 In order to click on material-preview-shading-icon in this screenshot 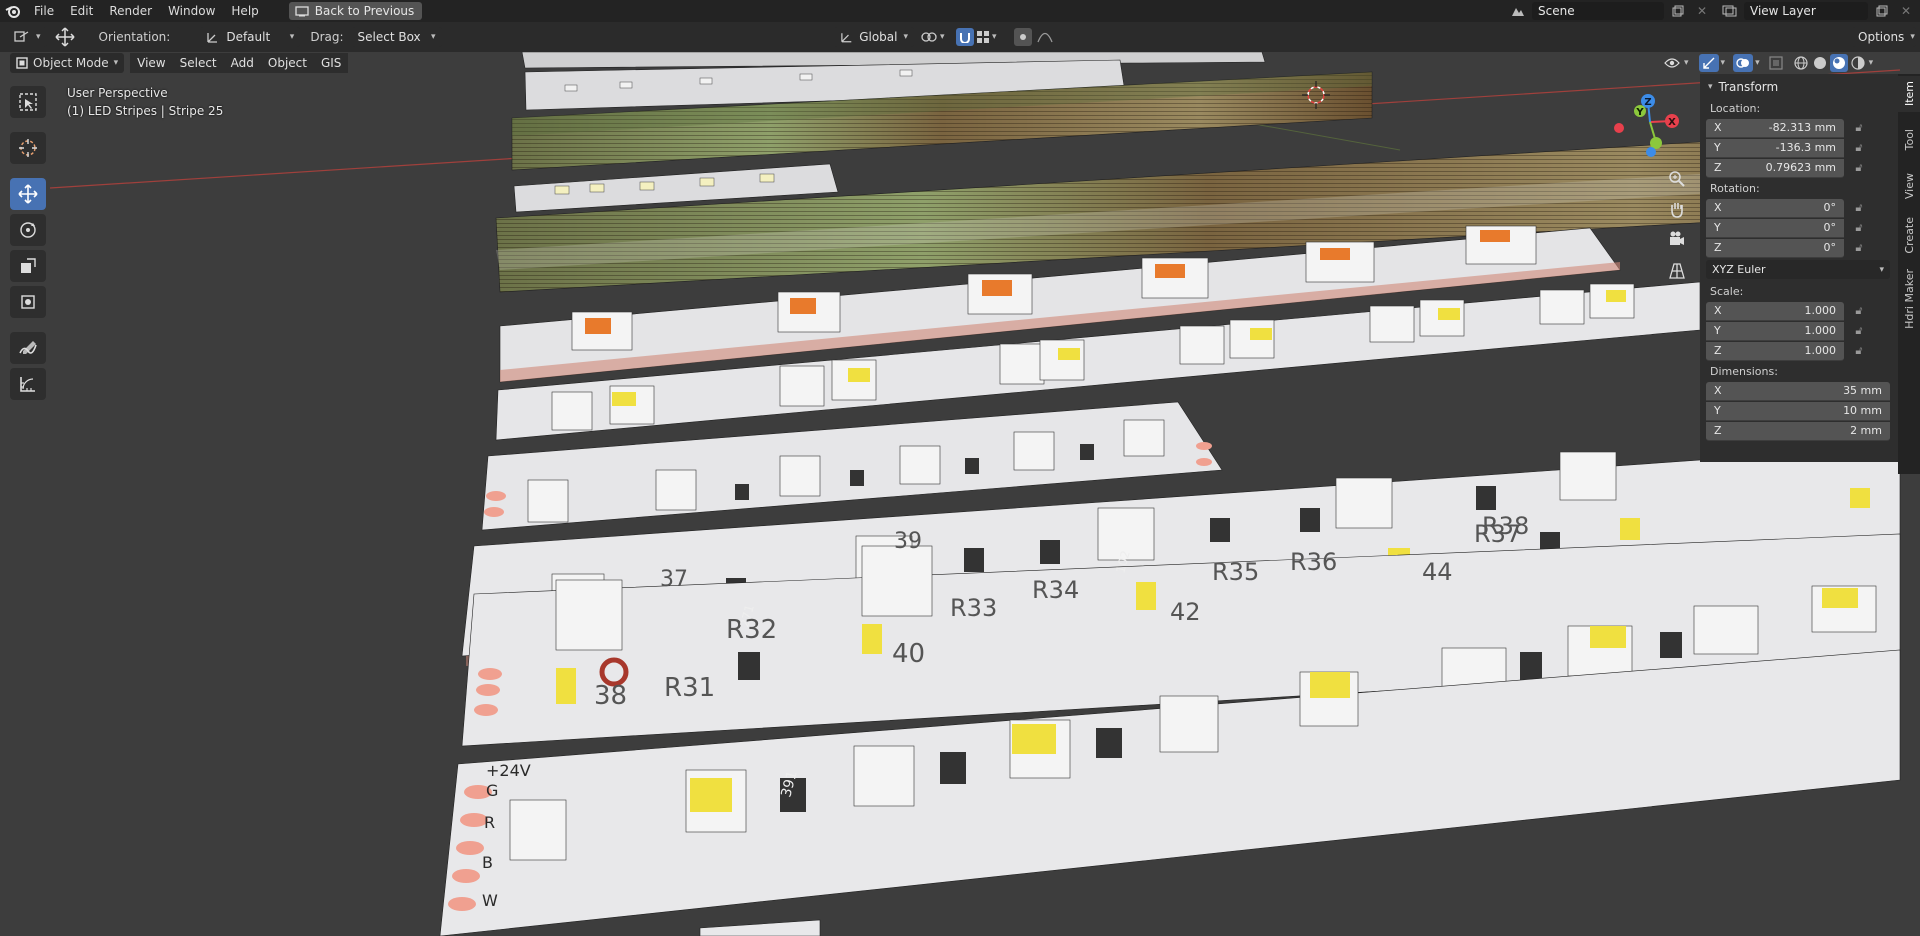, I will do `click(1838, 63)`.